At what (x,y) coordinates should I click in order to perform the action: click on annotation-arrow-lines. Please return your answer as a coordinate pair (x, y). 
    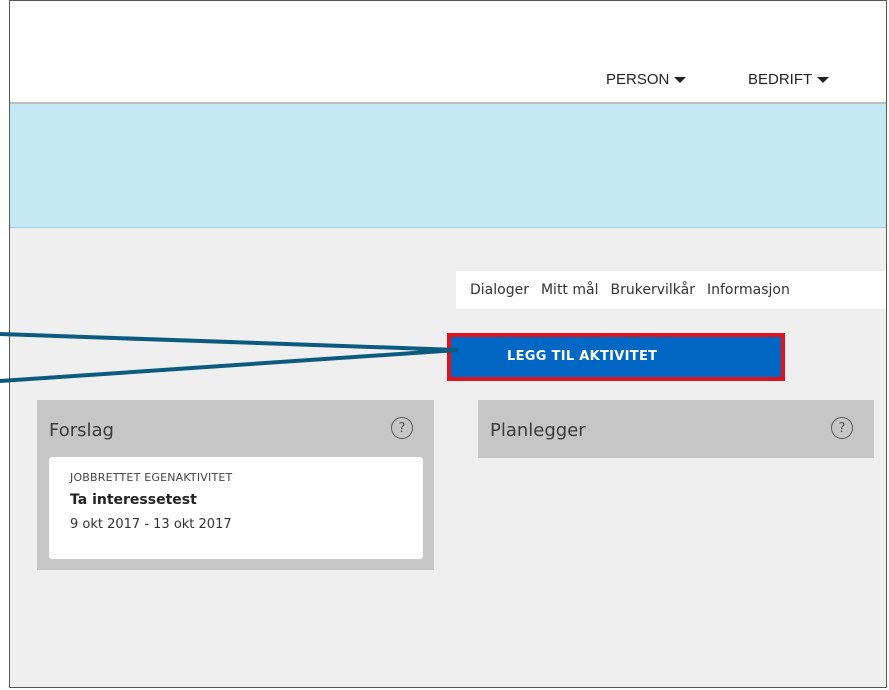
    Looking at the image, I should click on (229, 357).